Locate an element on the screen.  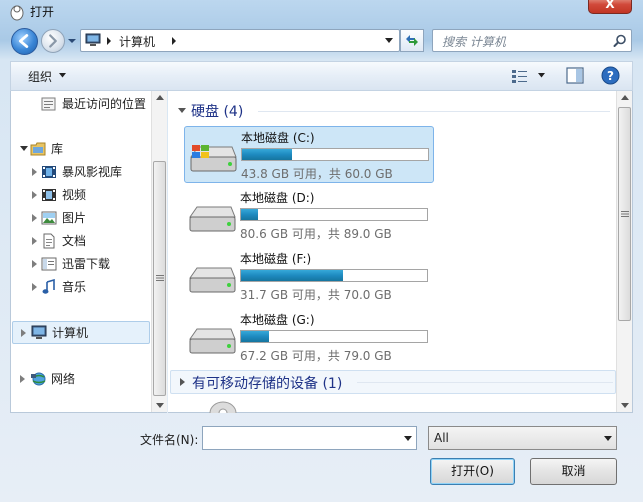
content-scroll-thumb is located at coordinates (624, 214).